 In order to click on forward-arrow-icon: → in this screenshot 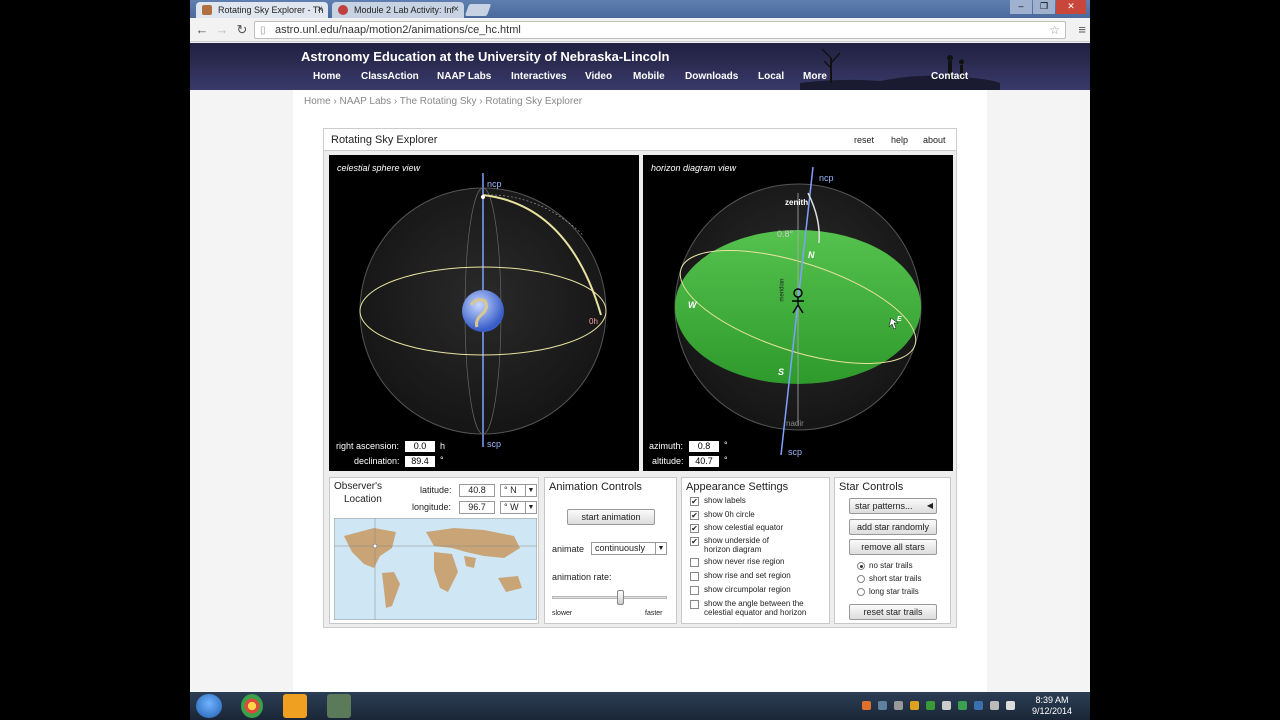, I will do `click(222, 30)`.